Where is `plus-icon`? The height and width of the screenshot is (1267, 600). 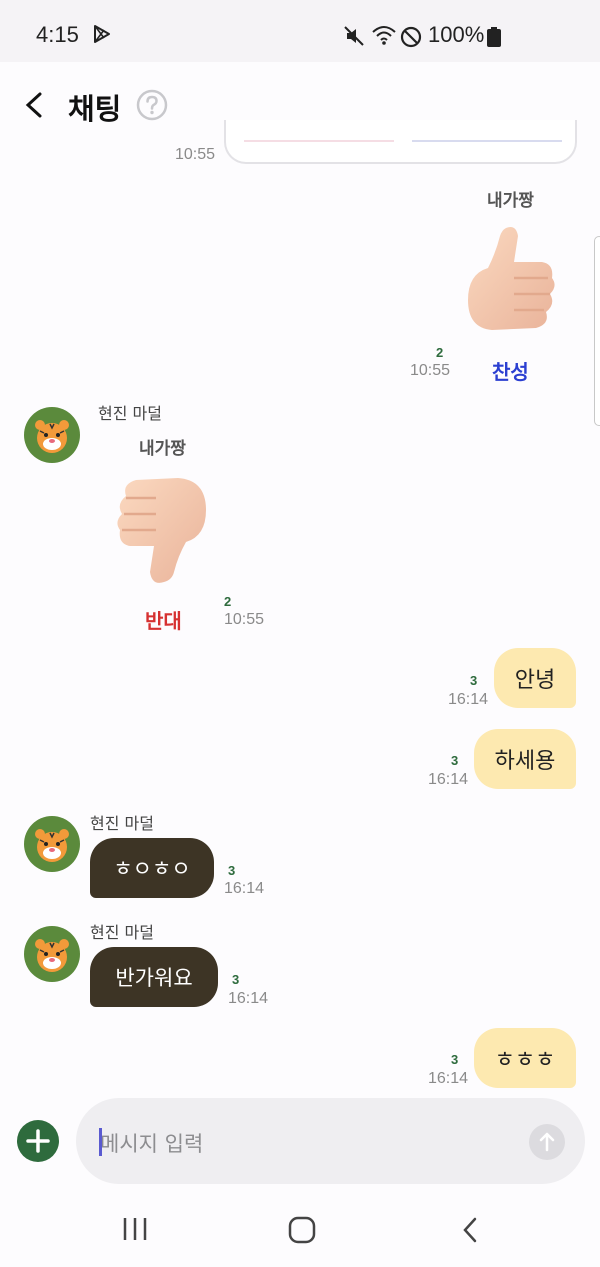
plus-icon is located at coordinates (38, 1141).